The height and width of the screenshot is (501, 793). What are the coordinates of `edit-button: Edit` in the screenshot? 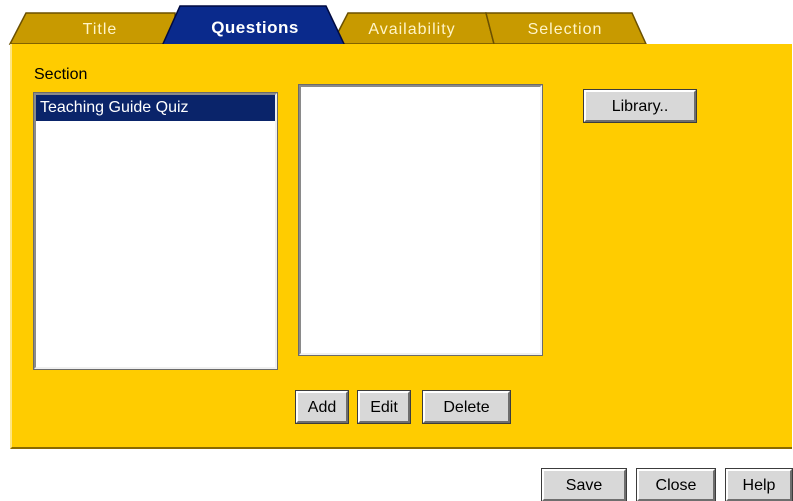 It's located at (384, 407).